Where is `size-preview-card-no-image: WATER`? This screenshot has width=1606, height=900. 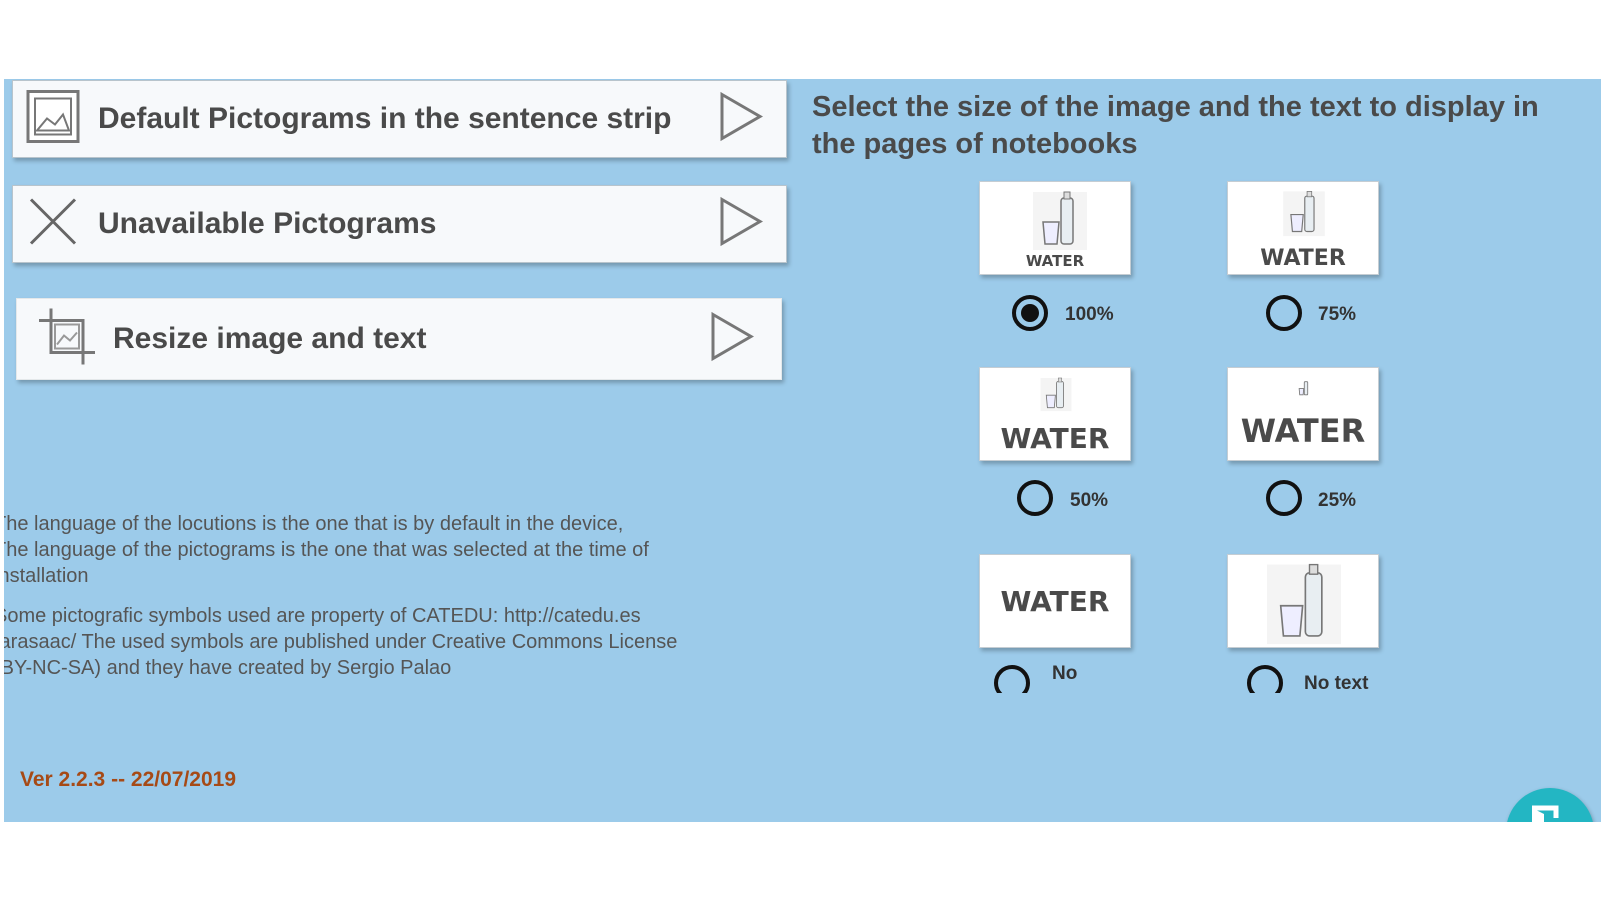
size-preview-card-no-image: WATER is located at coordinates (1055, 601).